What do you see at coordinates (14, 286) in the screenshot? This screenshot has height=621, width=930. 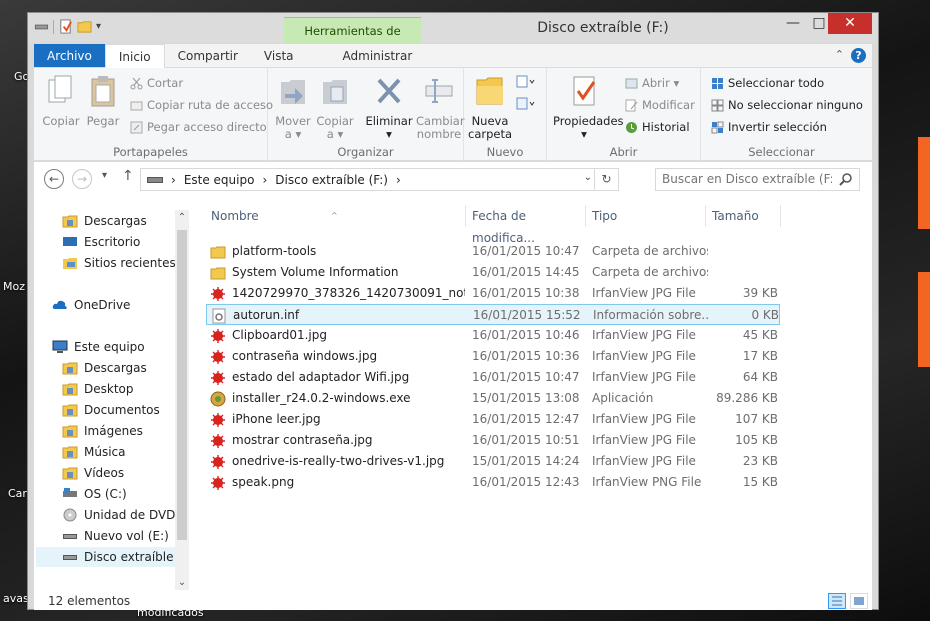 I see `desktop-icon-label: Moz` at bounding box center [14, 286].